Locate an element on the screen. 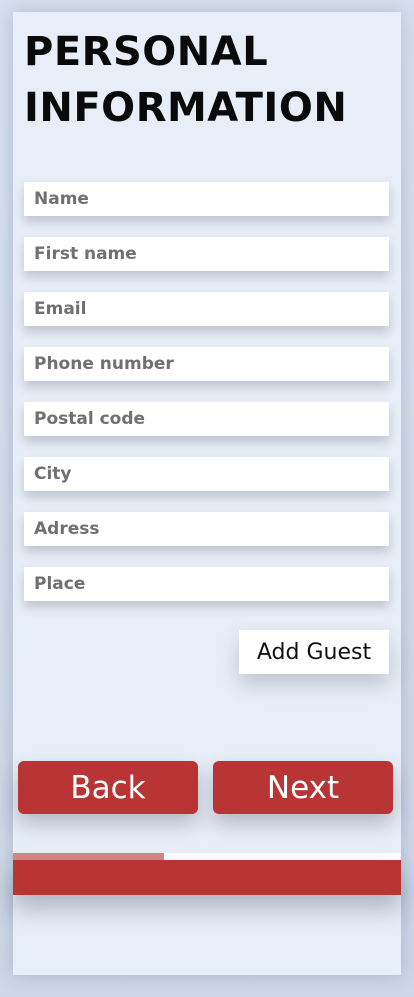  footer-bar is located at coordinates (207, 877).